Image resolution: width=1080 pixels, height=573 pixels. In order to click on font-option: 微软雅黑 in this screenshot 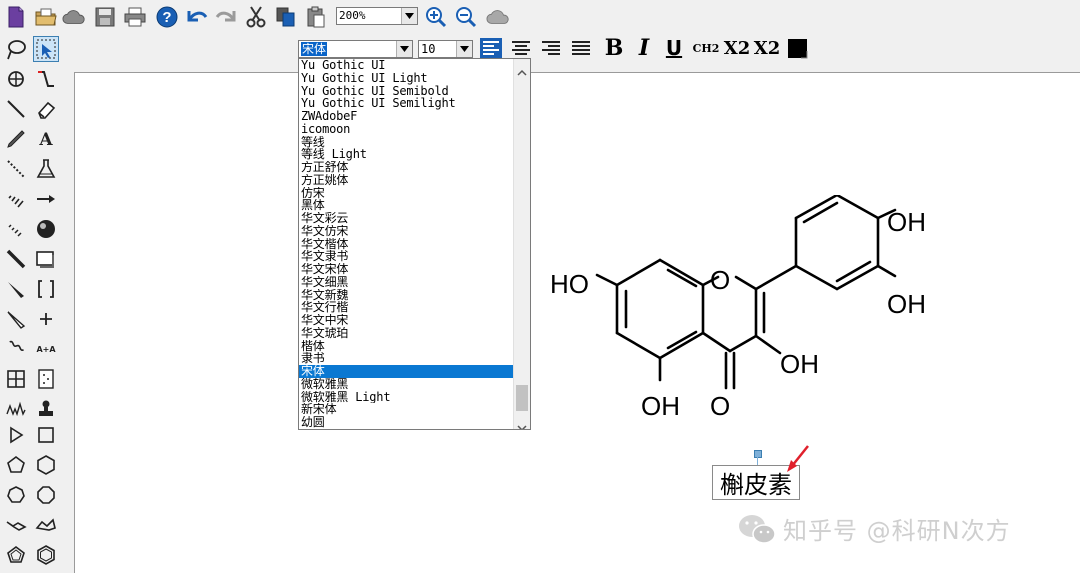, I will do `click(406, 384)`.